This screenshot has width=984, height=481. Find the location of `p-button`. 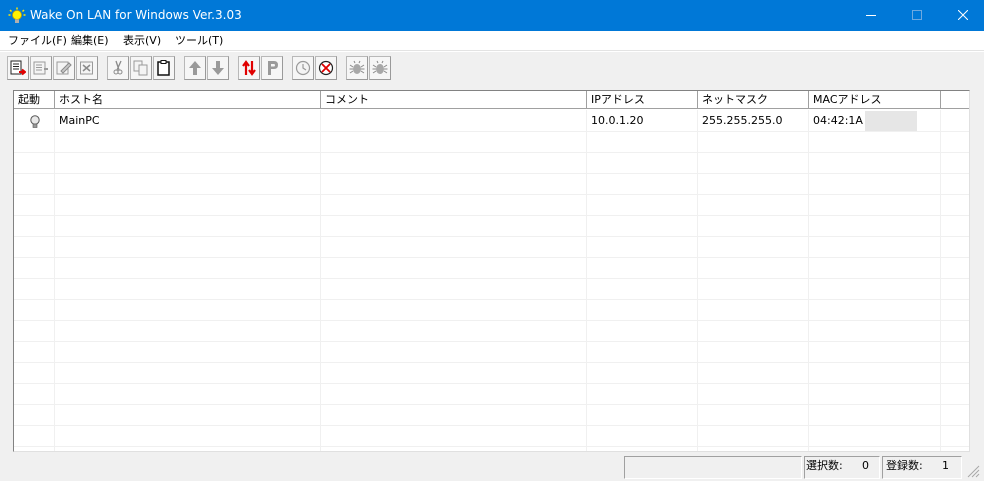

p-button is located at coordinates (272, 68).